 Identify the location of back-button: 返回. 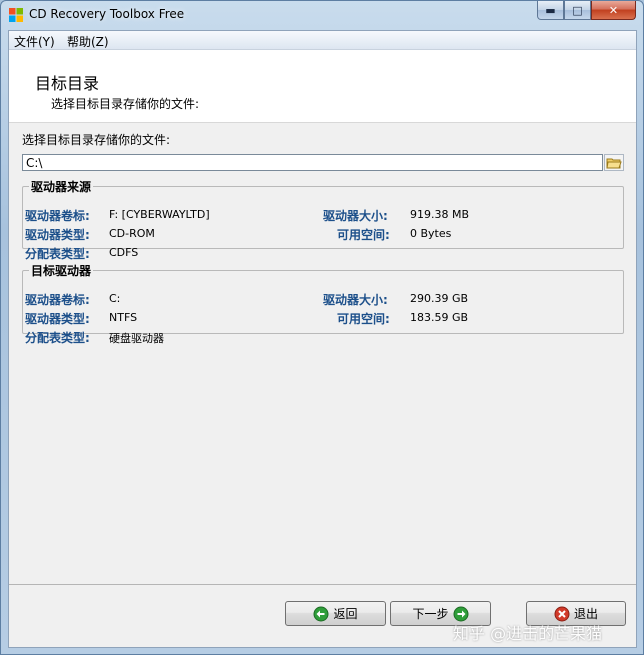
(335, 613).